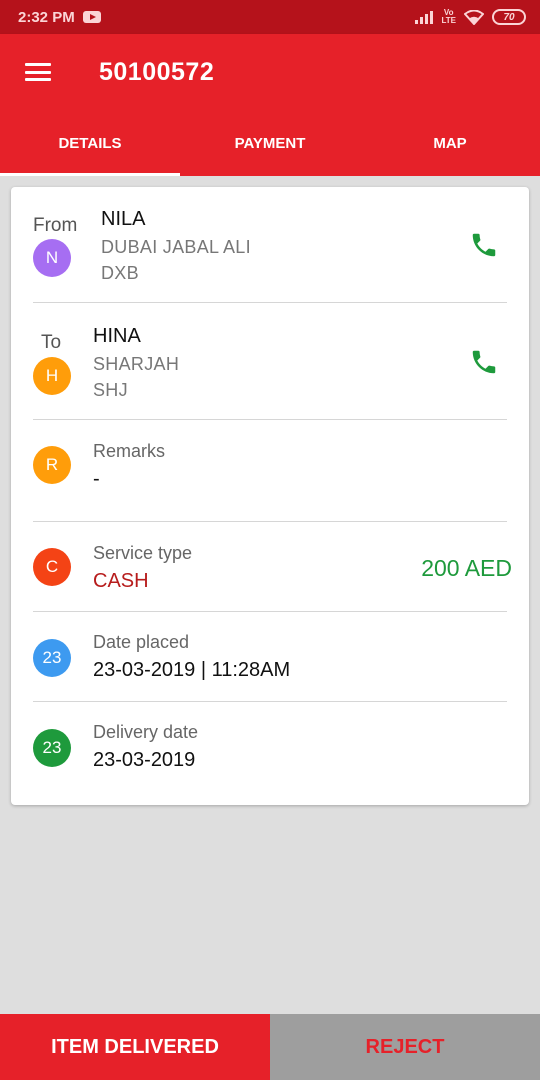  Describe the element at coordinates (143, 553) in the screenshot. I see `service-type-label: Service type` at that location.